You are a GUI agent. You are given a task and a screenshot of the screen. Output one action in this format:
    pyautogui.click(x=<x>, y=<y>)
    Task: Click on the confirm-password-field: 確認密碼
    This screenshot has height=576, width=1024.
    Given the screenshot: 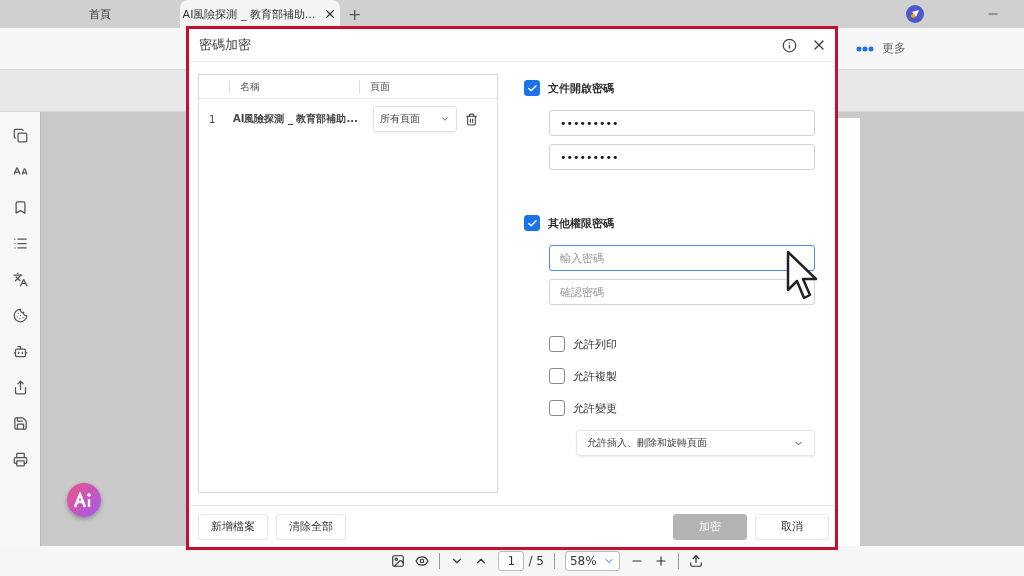 What is the action you would take?
    pyautogui.click(x=682, y=292)
    